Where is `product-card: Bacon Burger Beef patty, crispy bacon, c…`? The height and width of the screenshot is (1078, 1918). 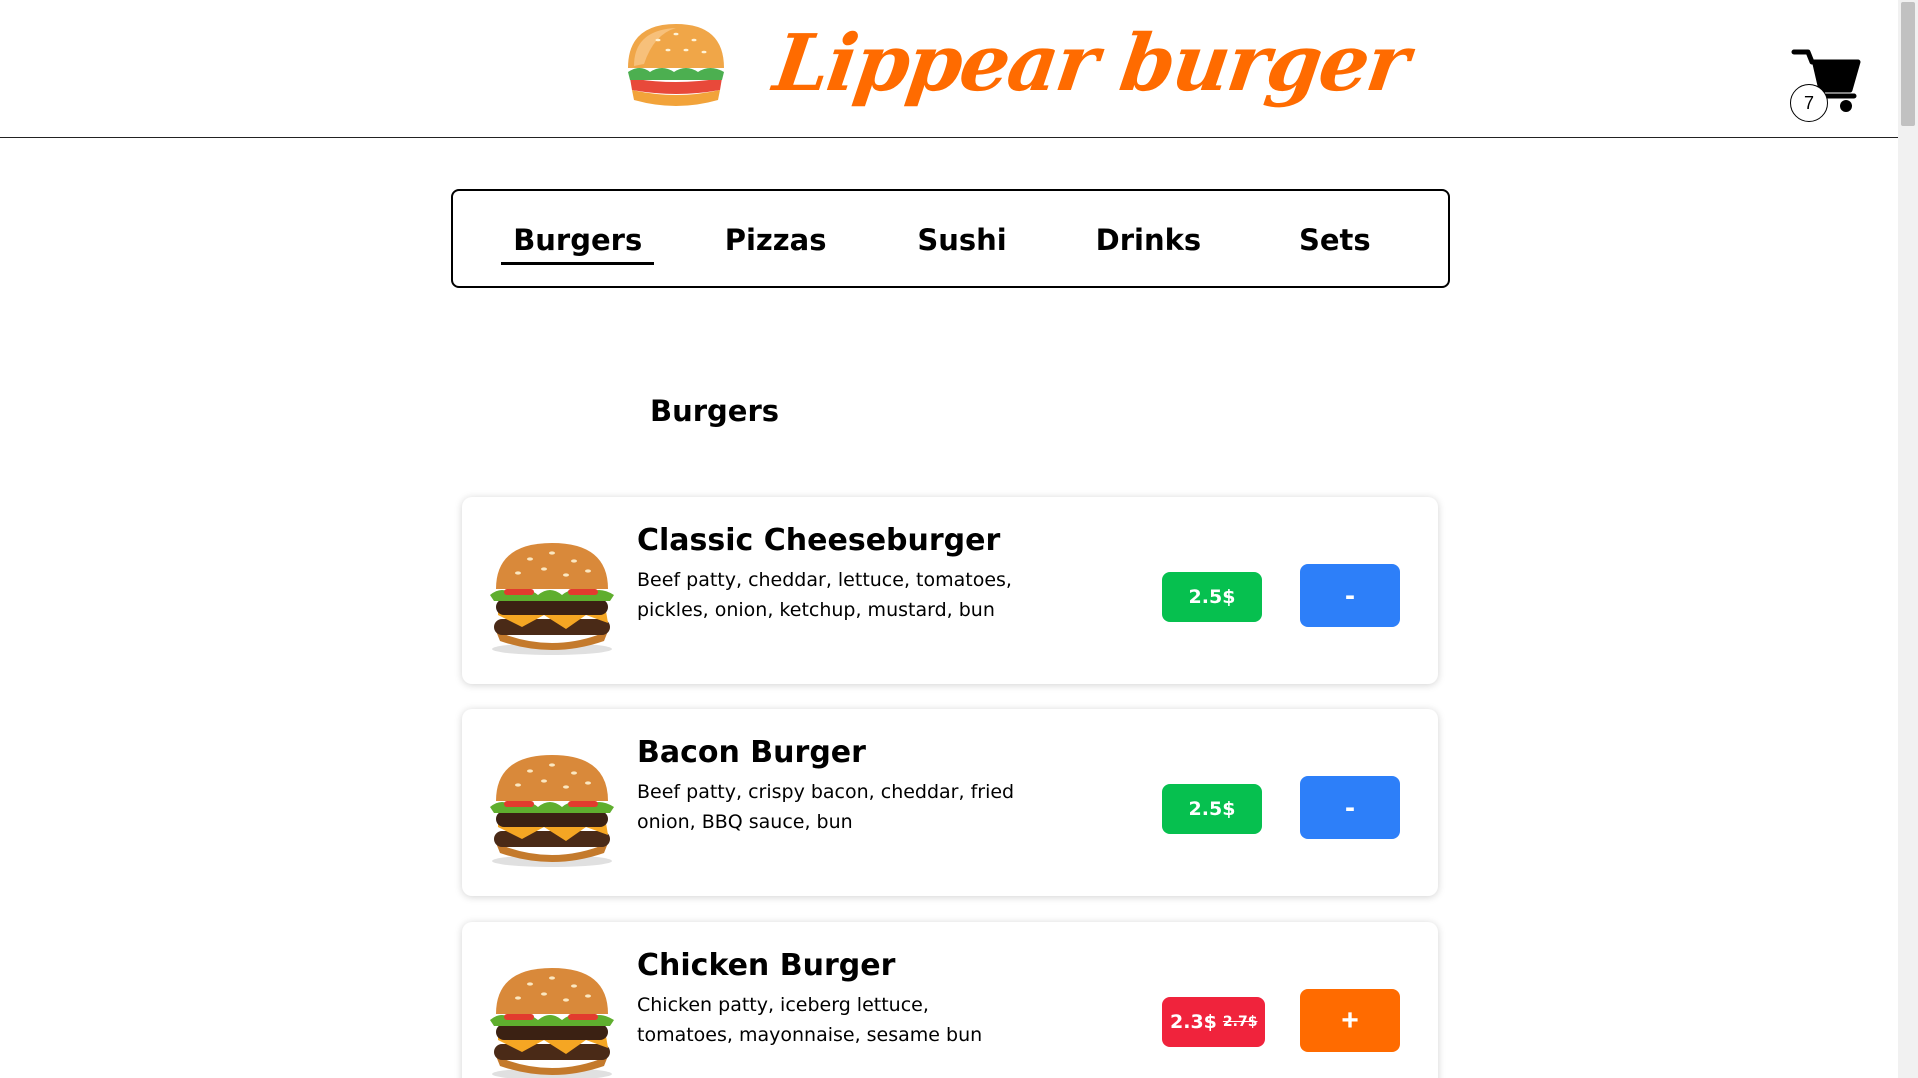
product-card: Bacon Burger Beef patty, crispy bacon, c… is located at coordinates (950, 802).